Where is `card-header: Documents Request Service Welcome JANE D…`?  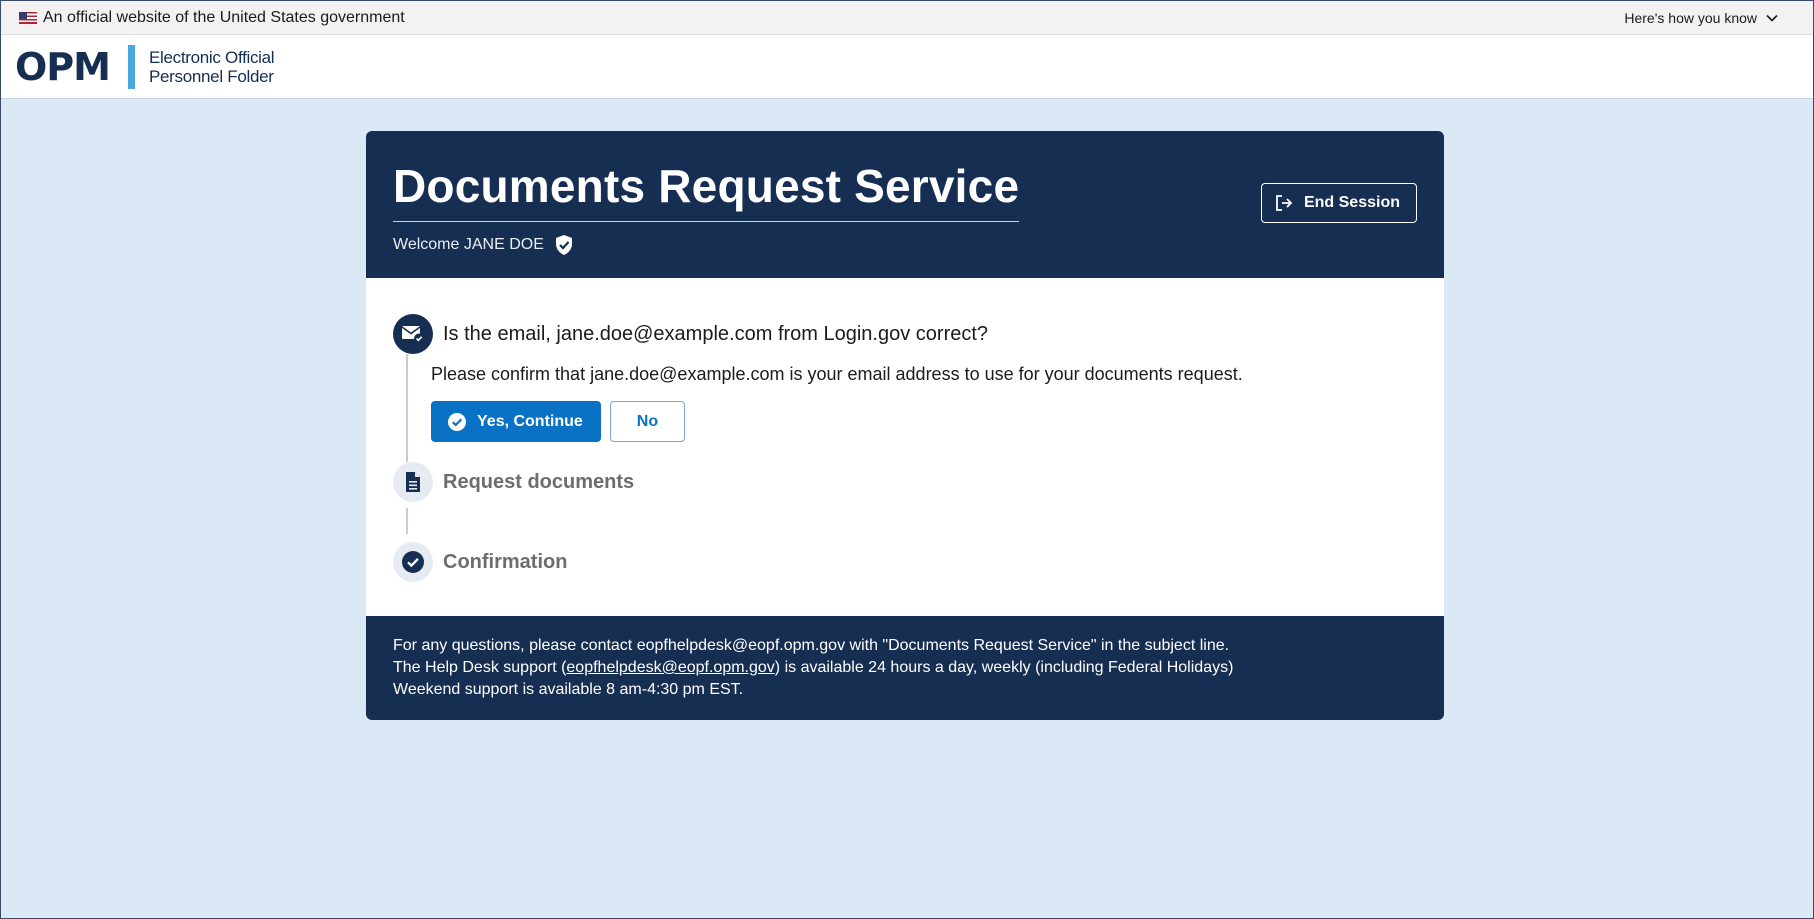 card-header: Documents Request Service Welcome JANE D… is located at coordinates (905, 204).